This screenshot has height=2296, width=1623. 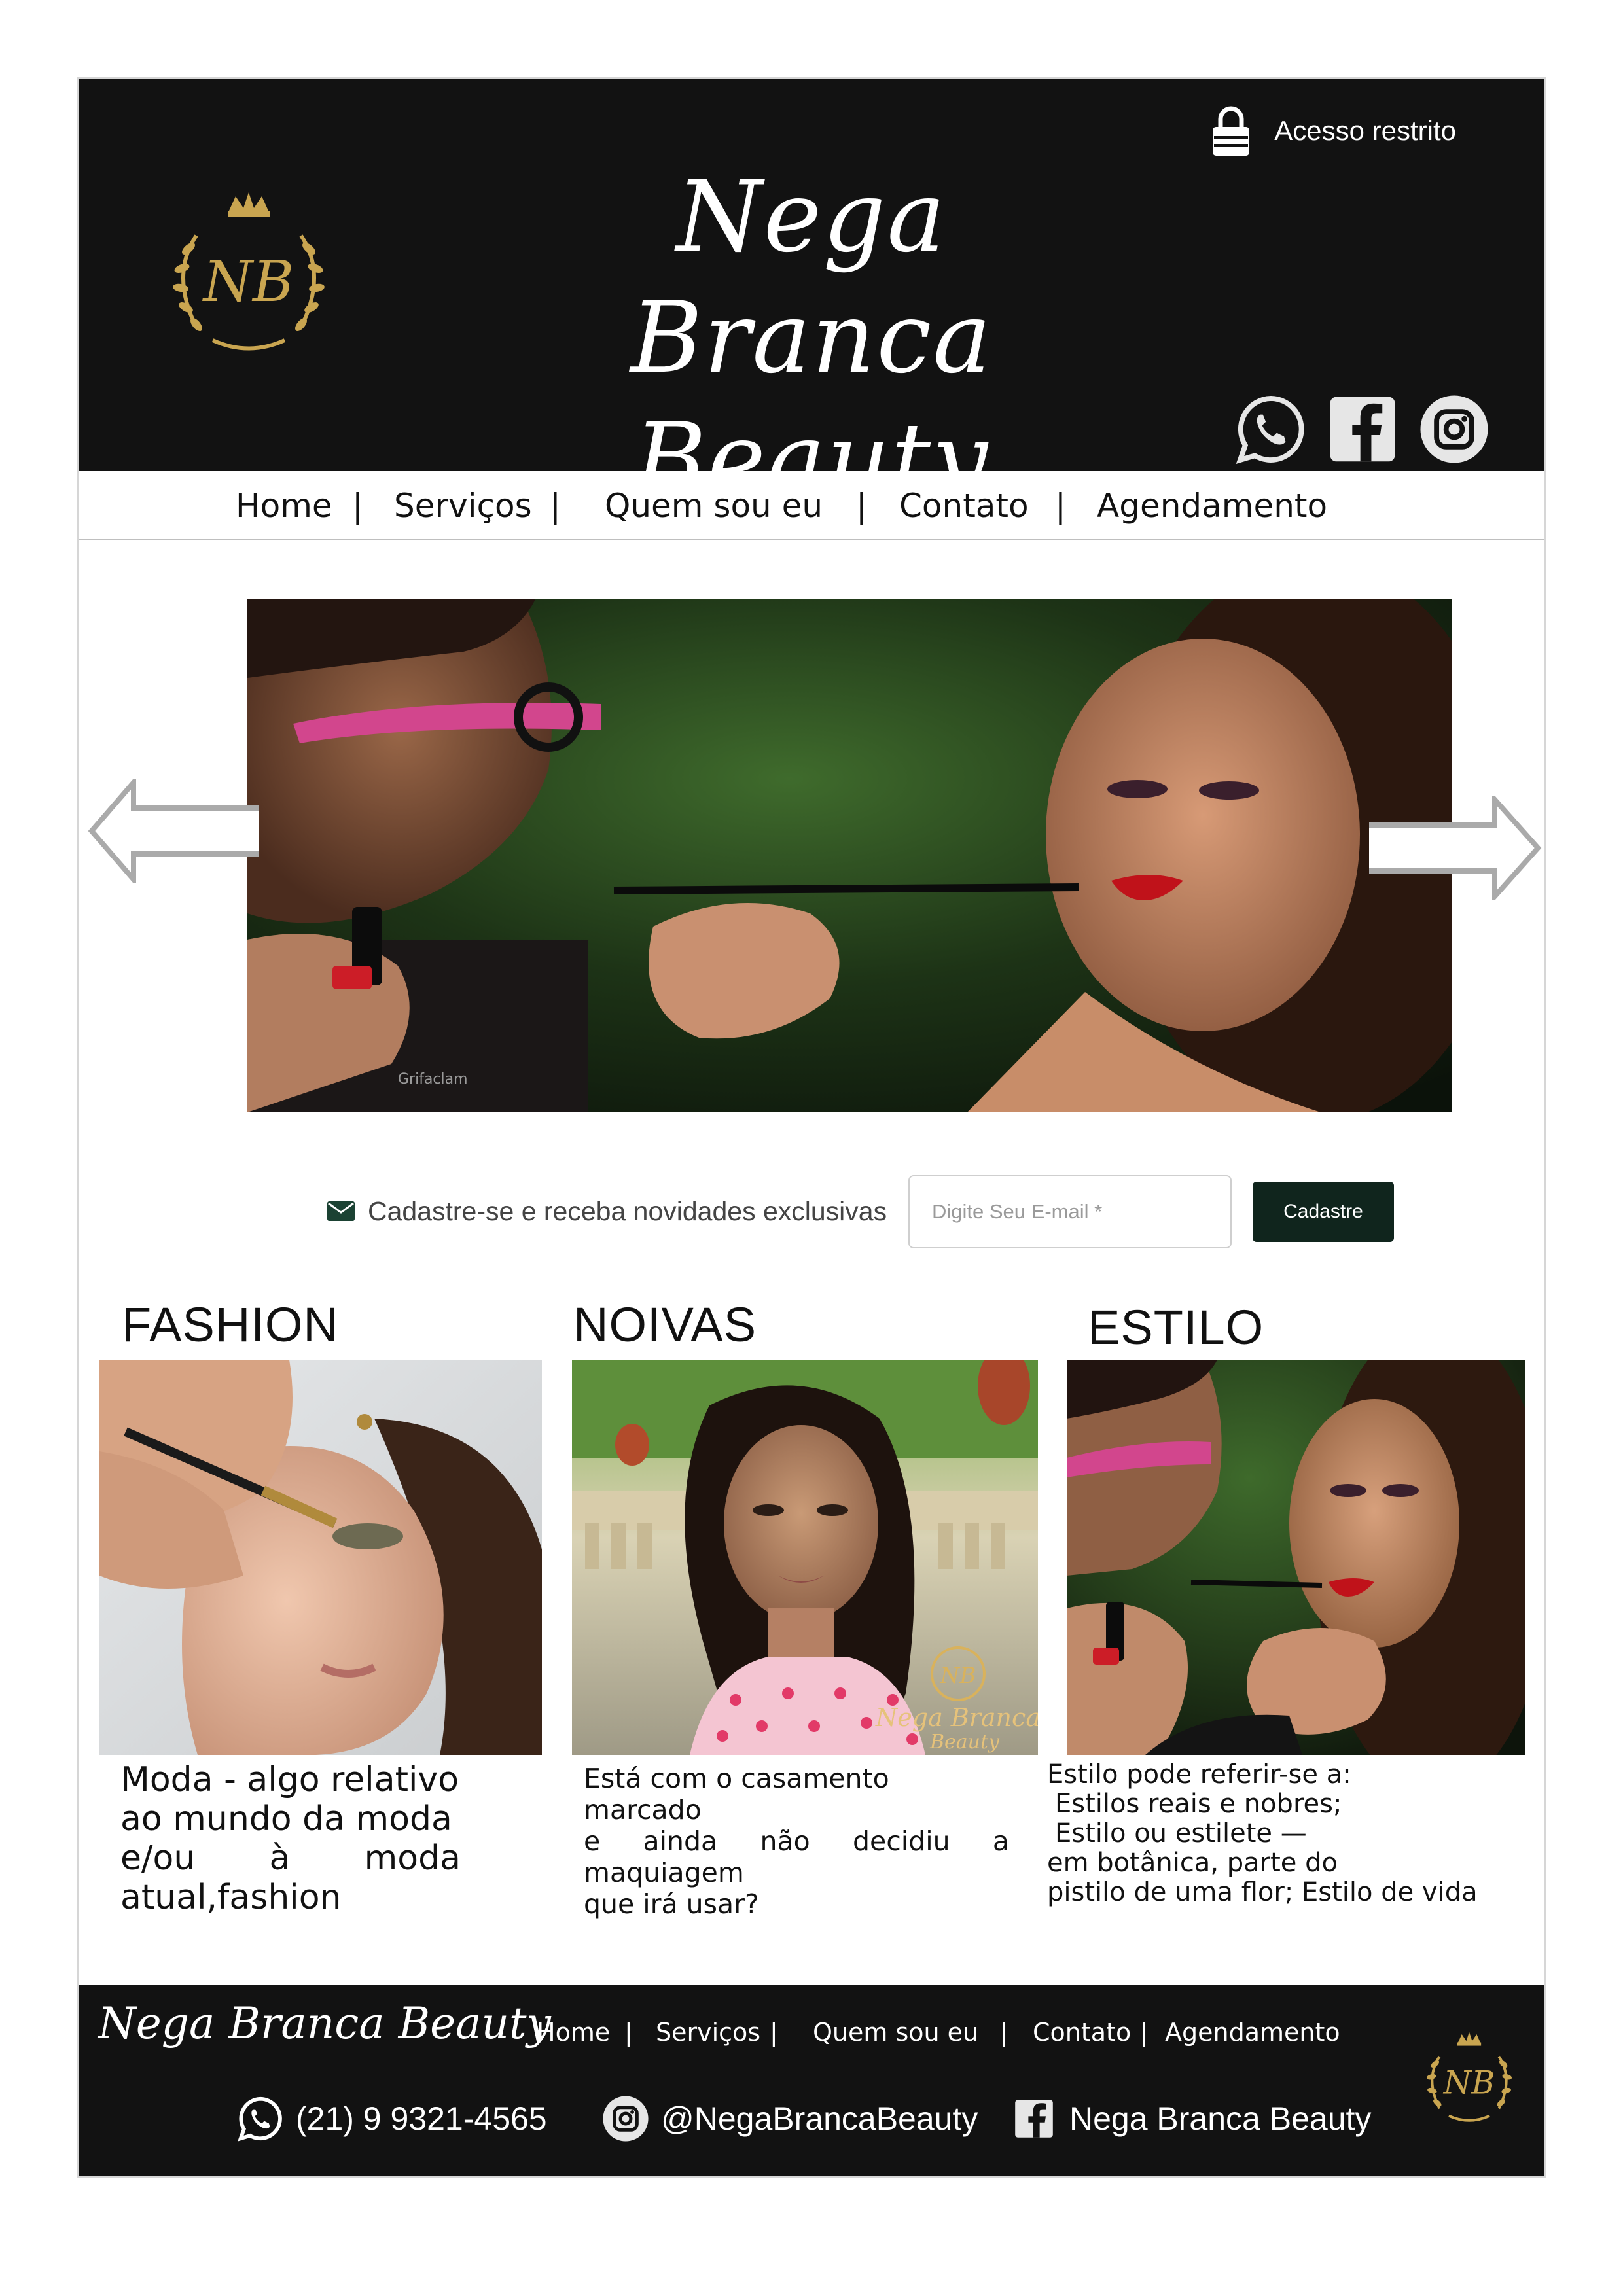 I want to click on arrow-right-icon, so click(x=1453, y=848).